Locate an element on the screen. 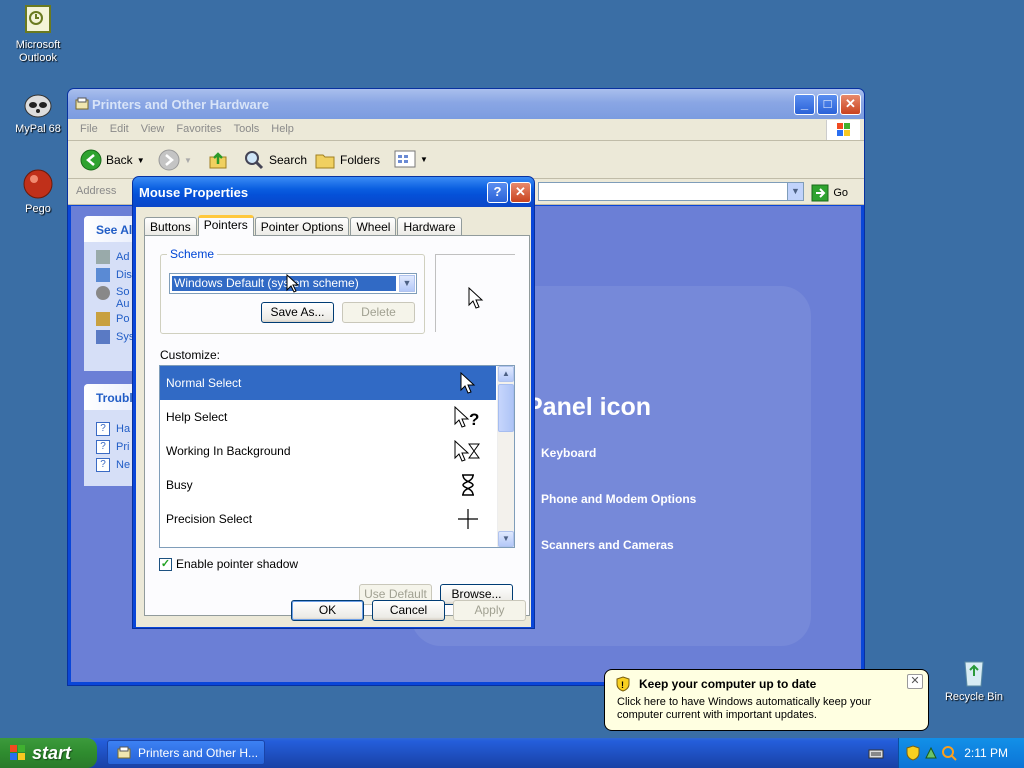 This screenshot has height=768, width=1024. pego-icon is located at coordinates (38, 184).